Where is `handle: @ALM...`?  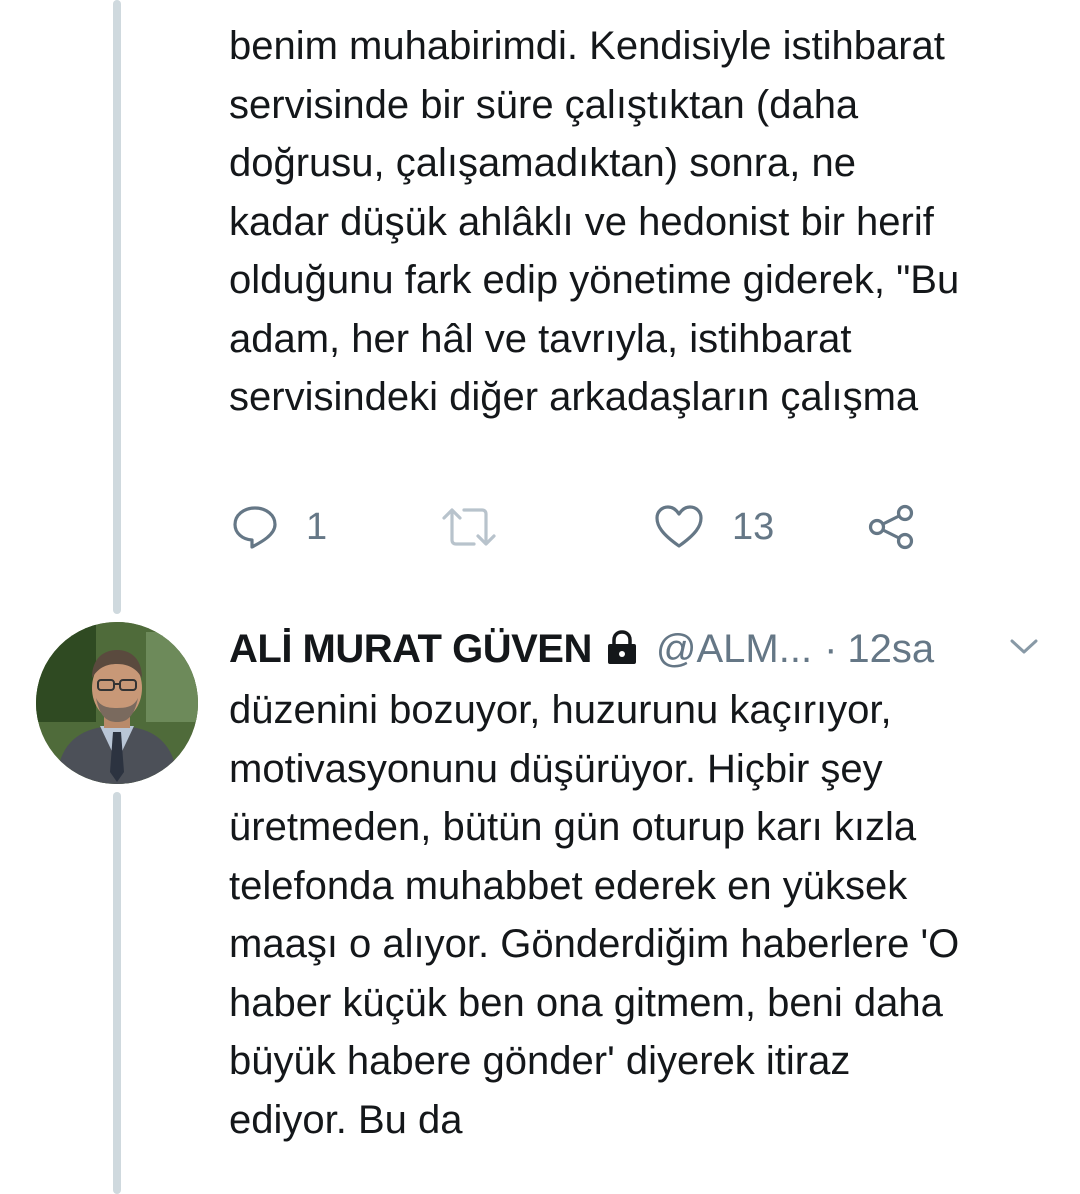
handle: @ALM... is located at coordinates (734, 649).